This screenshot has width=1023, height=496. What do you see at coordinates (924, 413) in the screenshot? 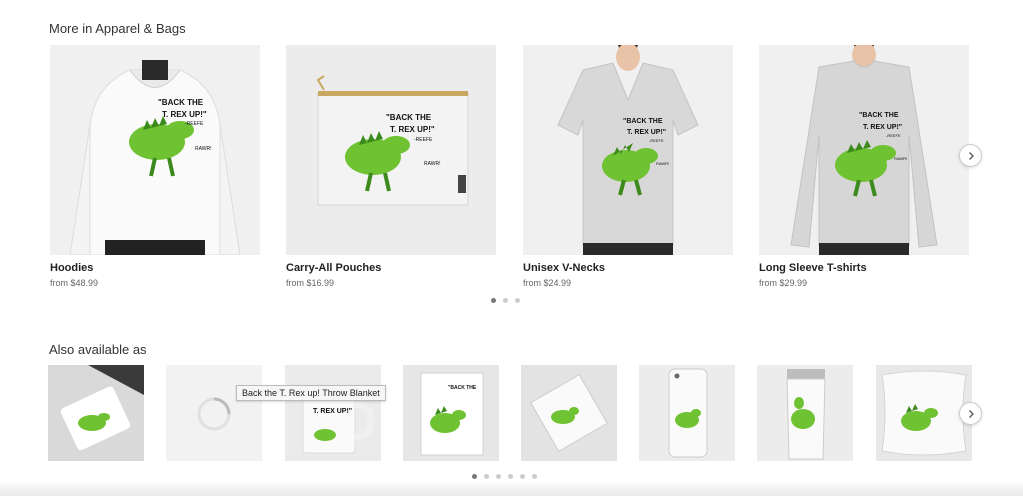
I see `thumb-throw-pillow` at bounding box center [924, 413].